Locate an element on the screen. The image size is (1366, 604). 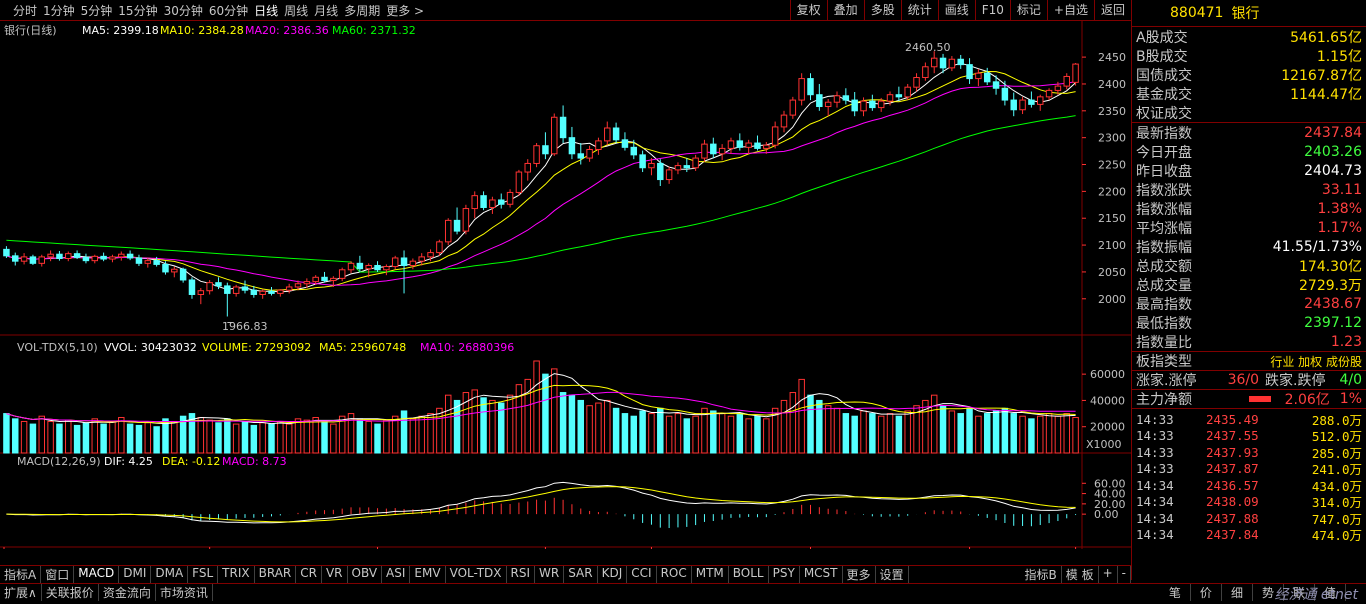
toolbar-button-5: F10 is located at coordinates (992, 10).